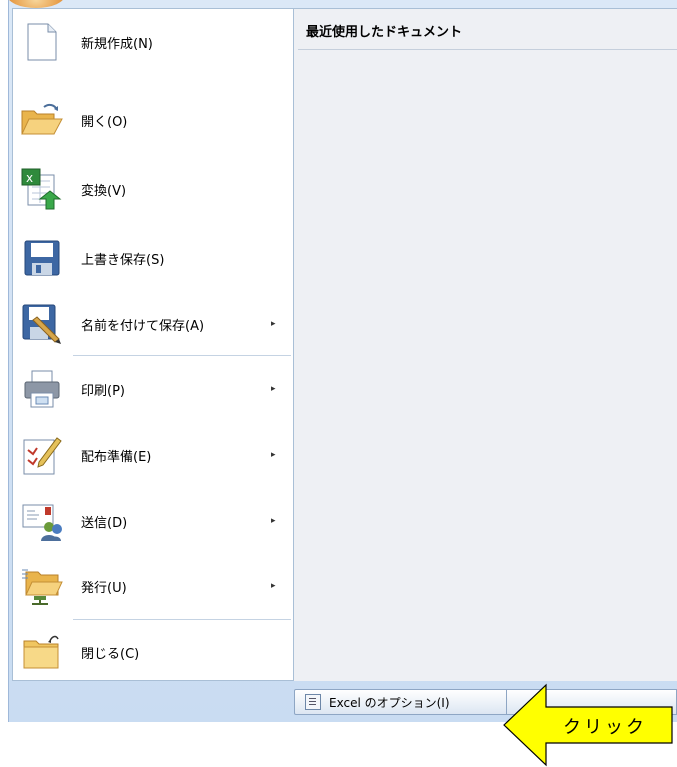 The image size is (677, 767). I want to click on menu-item-publish: 発行(U) ▸, so click(153, 586).